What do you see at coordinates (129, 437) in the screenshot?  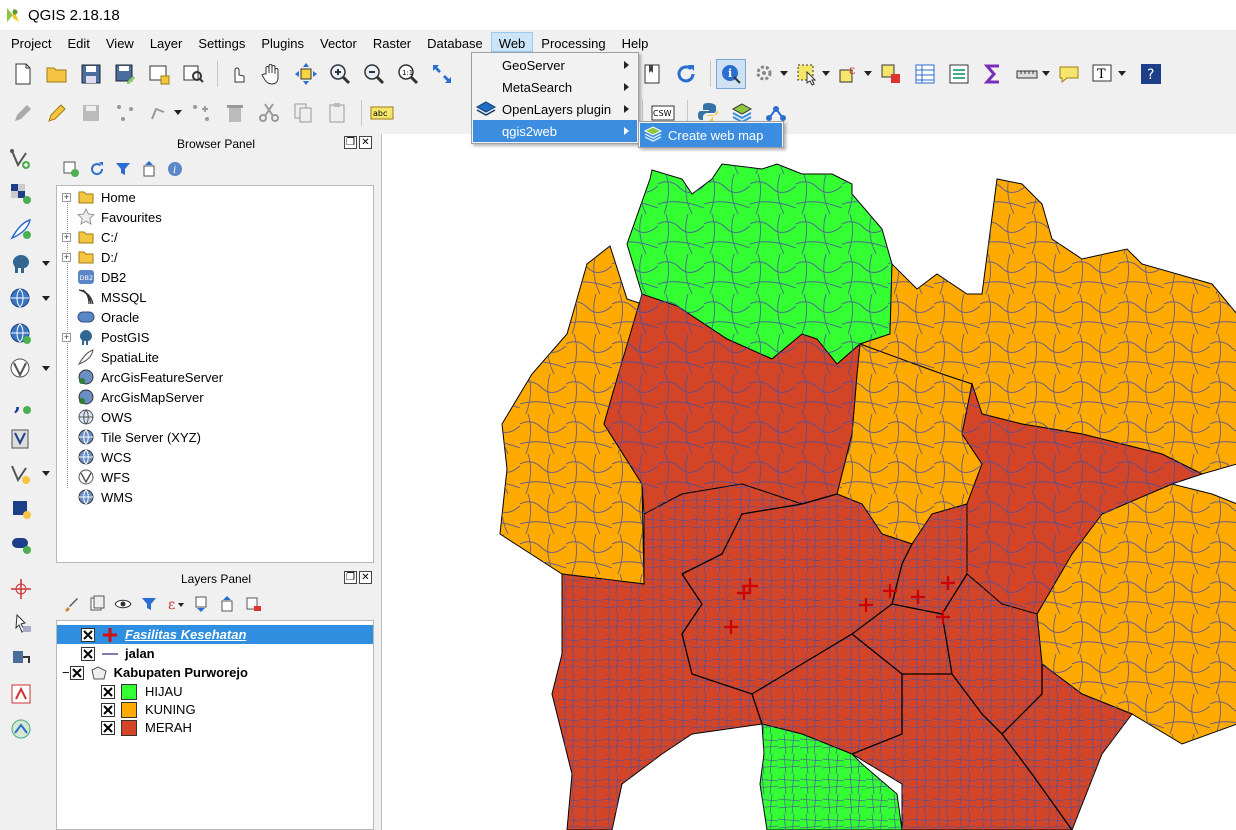 I see `browser-item-tile-server-xyz: Tile Server (XYZ)` at bounding box center [129, 437].